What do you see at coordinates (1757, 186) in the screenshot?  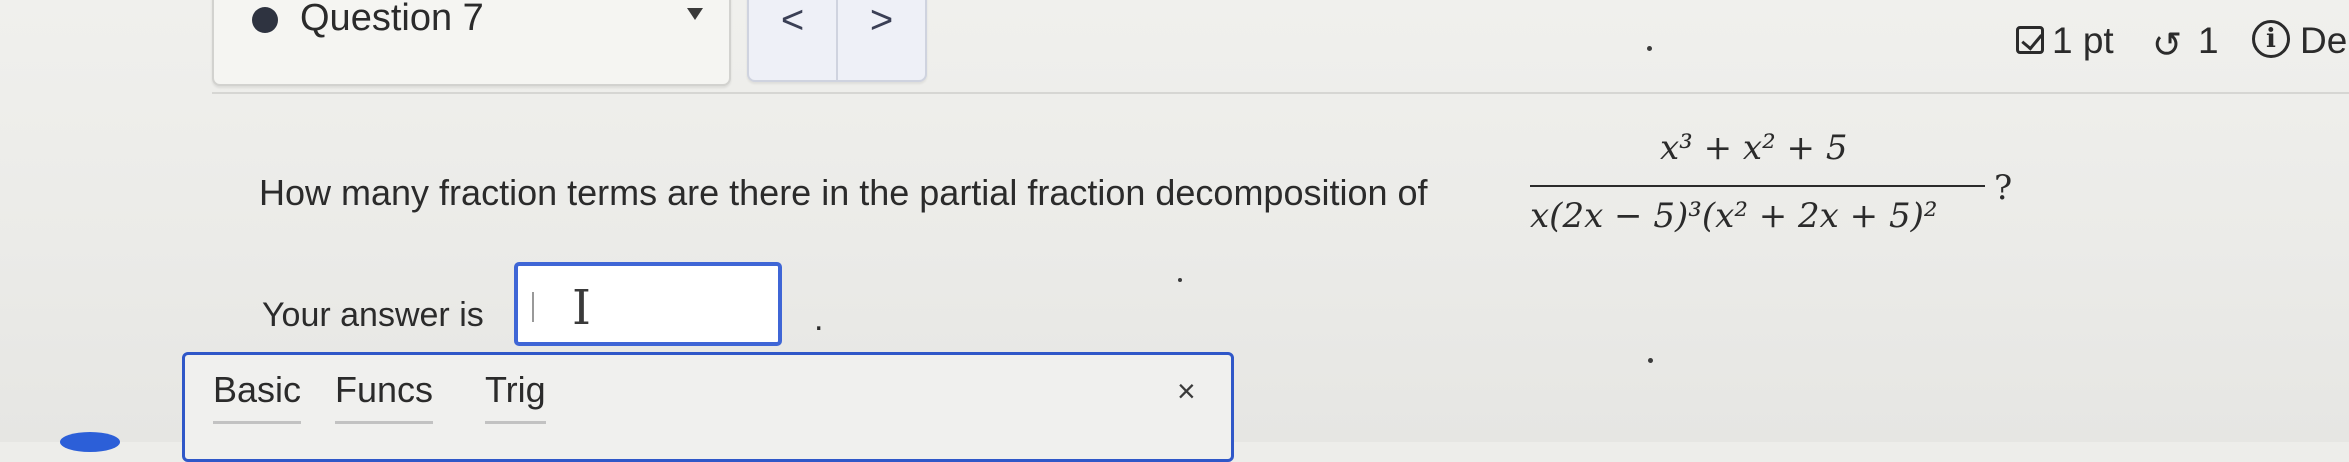 I see `fraction-bar` at bounding box center [1757, 186].